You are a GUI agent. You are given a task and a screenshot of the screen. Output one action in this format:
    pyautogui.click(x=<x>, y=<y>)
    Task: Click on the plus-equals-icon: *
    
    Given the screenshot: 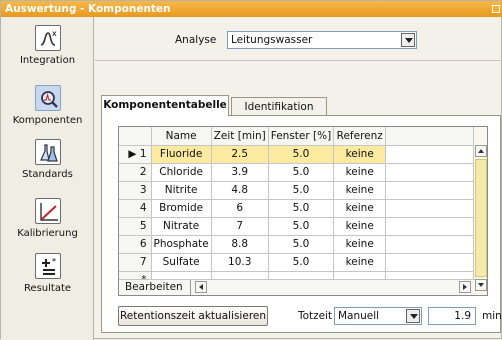 What is the action you would take?
    pyautogui.click(x=47, y=266)
    